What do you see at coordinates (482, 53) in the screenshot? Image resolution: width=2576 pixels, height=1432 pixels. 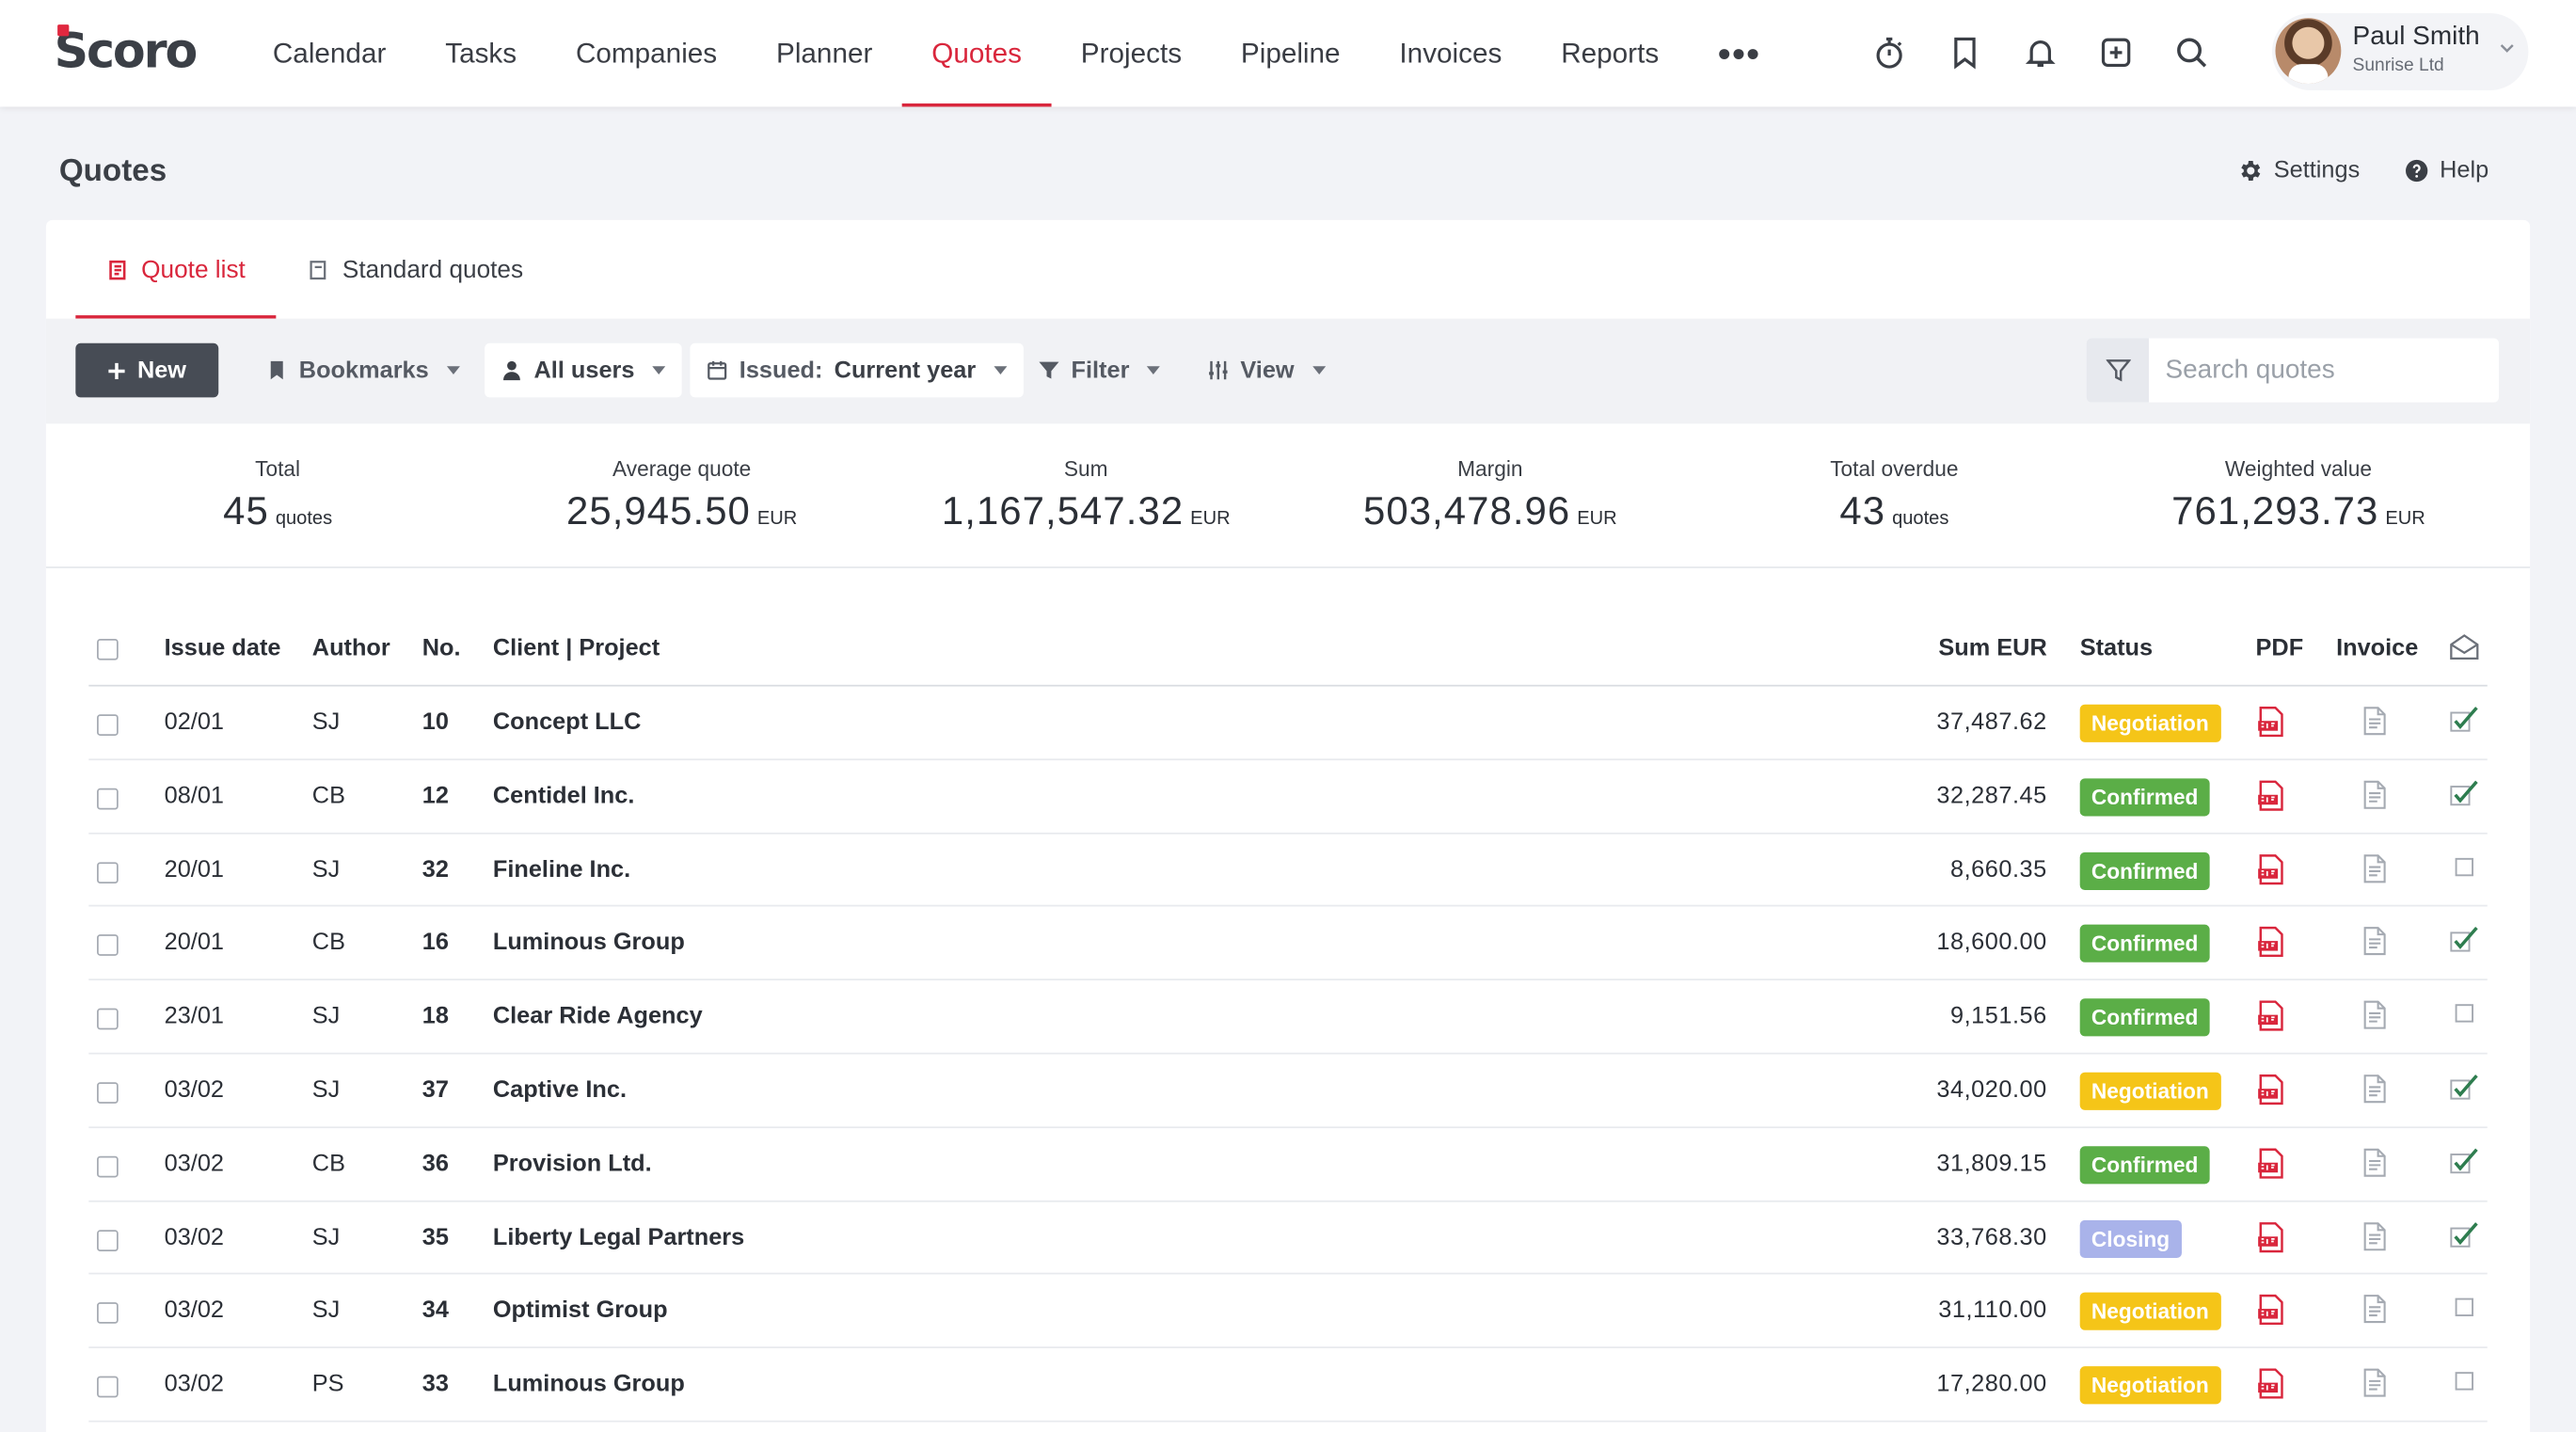 I see `nav-item-tasks: Tasks` at bounding box center [482, 53].